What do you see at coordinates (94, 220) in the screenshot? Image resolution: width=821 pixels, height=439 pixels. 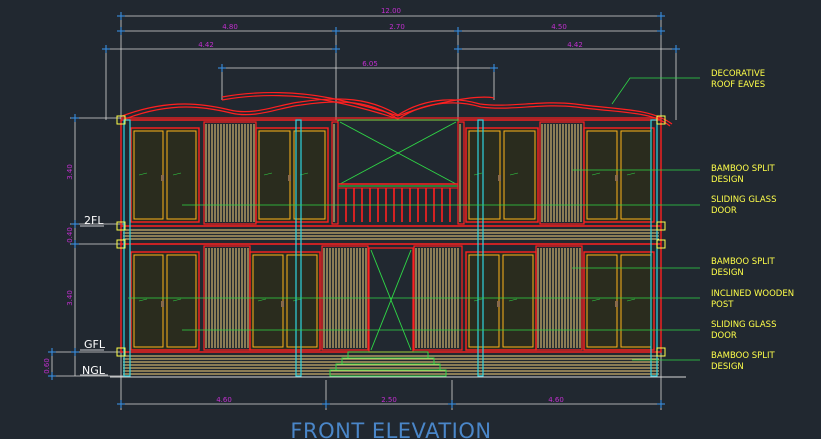 I see `level-2fl: 2FL` at bounding box center [94, 220].